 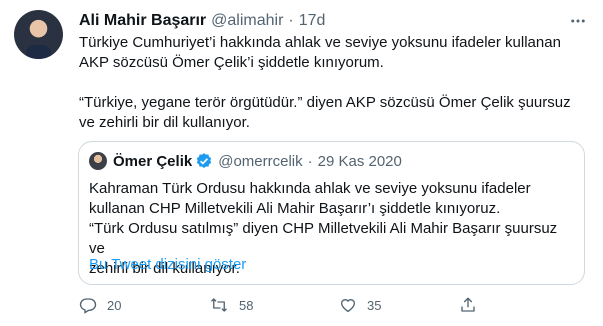 I want to click on reply-button: 20, so click(x=119, y=305).